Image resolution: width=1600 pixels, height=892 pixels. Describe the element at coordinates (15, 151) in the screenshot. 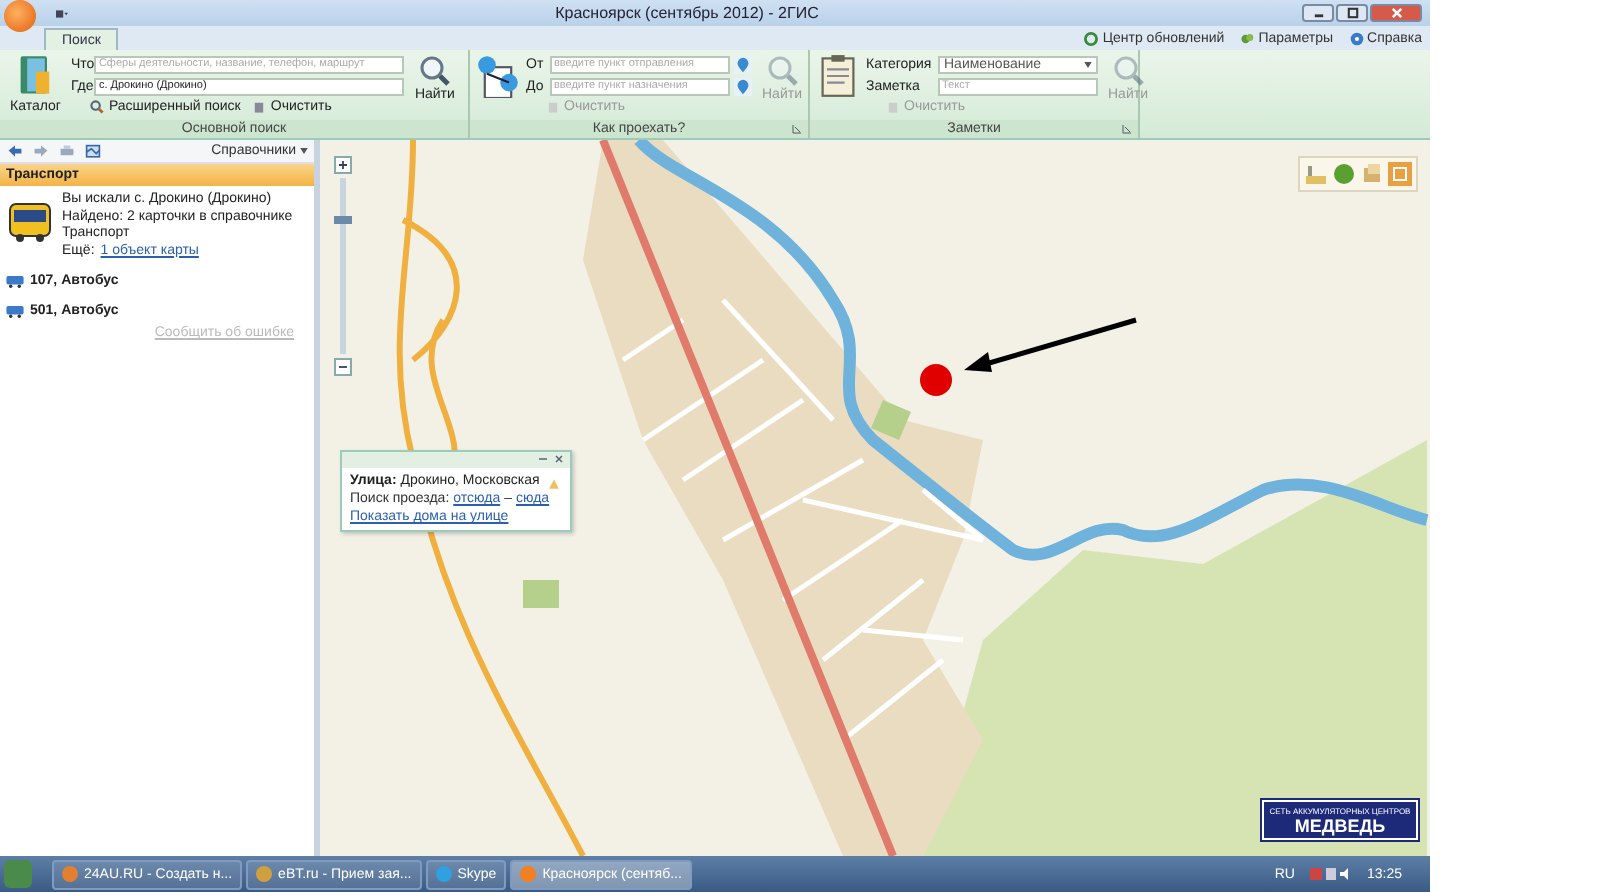

I see `back-arrow-icon` at that location.